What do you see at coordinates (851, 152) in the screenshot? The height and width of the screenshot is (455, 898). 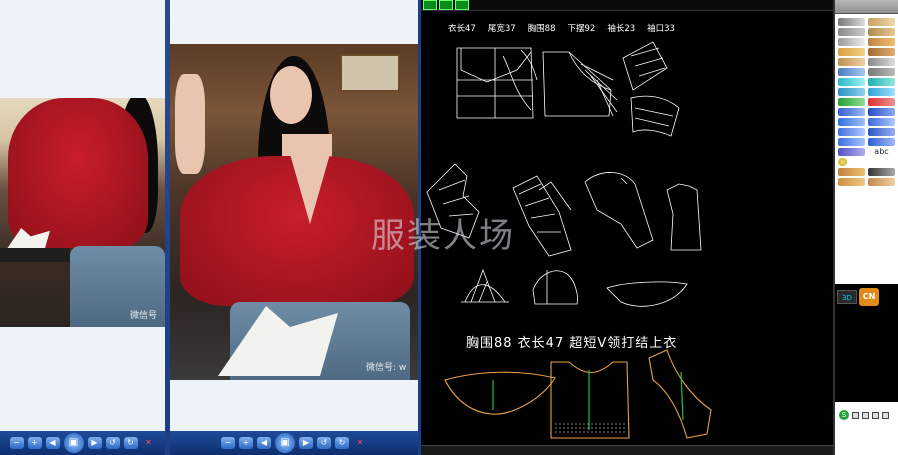 I see `pen-tool-icon` at bounding box center [851, 152].